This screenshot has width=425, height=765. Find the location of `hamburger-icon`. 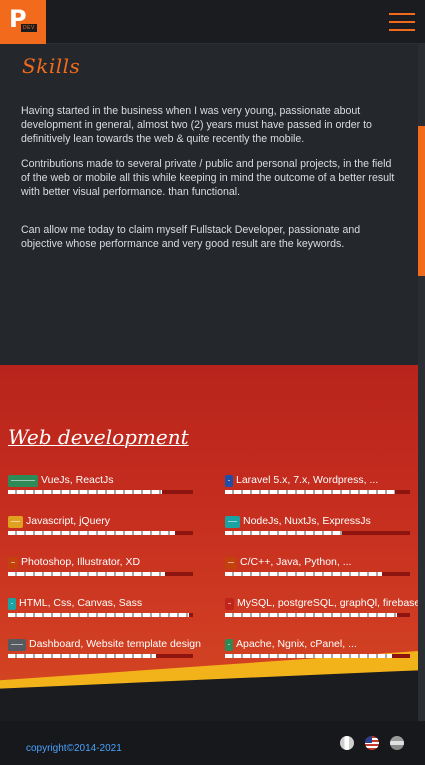

hamburger-icon is located at coordinates (402, 22).